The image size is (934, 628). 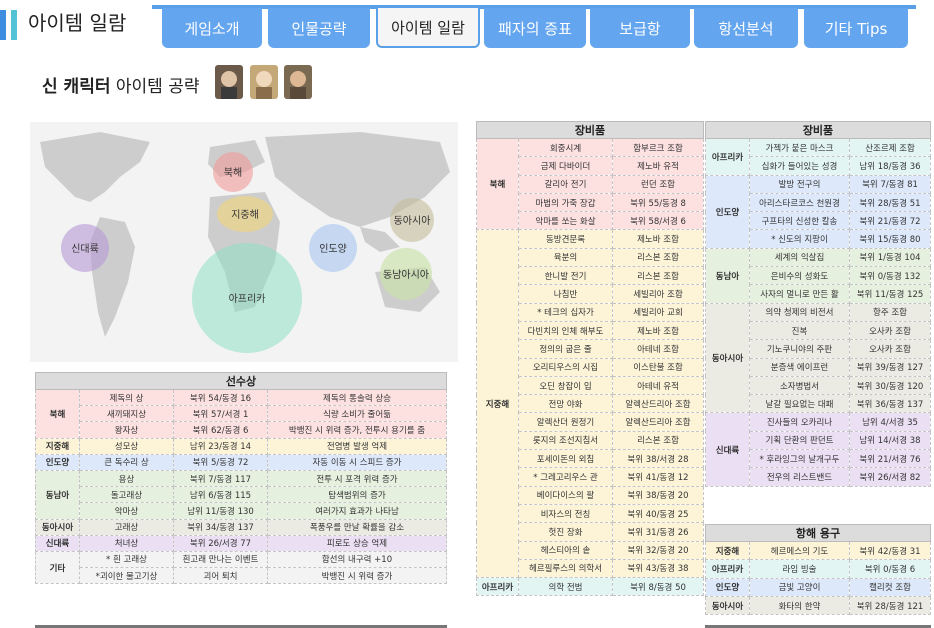 What do you see at coordinates (565, 147) in the screenshot?
I see `item-name-cell: 회중시계` at bounding box center [565, 147].